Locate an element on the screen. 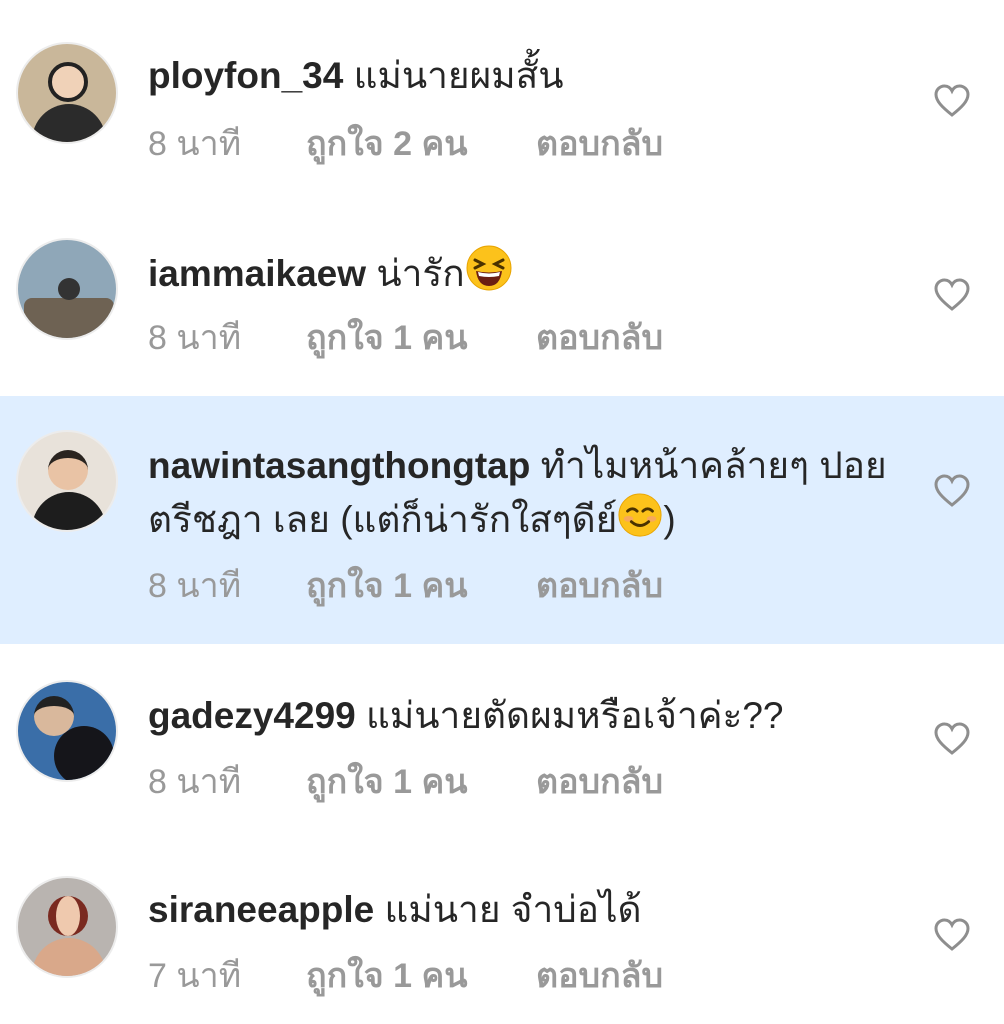 The width and height of the screenshot is (1004, 1024). laughing-face-icon is located at coordinates (489, 268).